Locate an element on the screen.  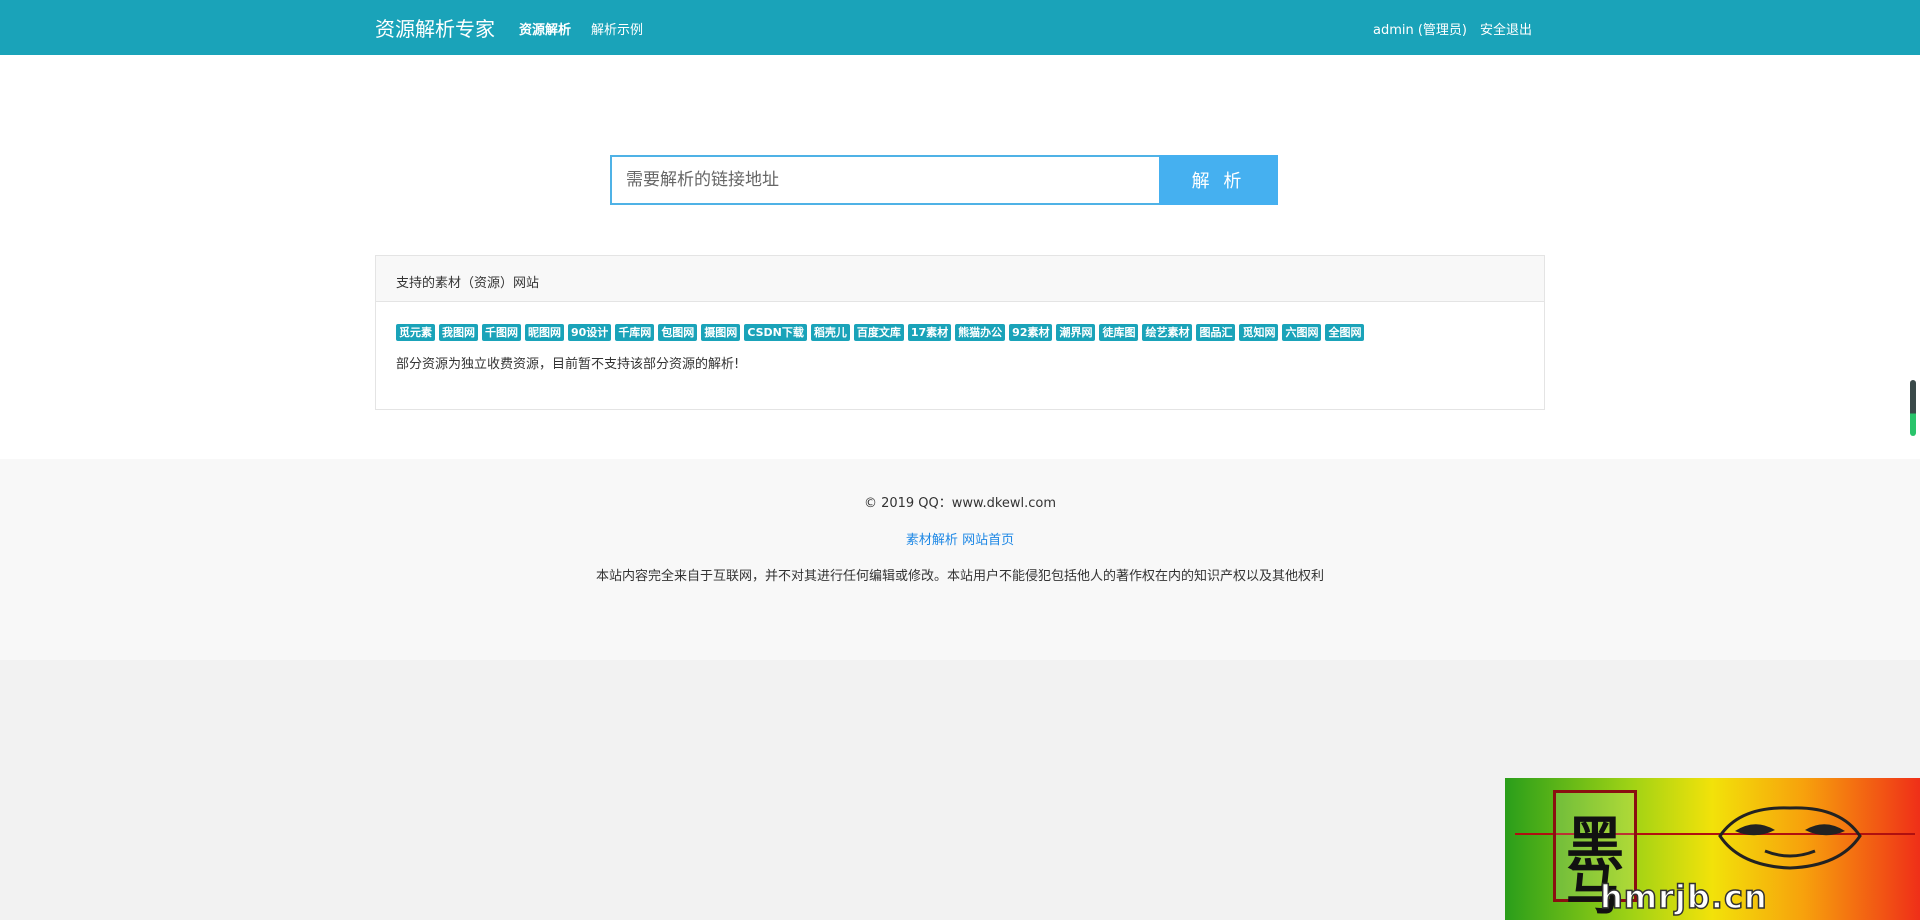
footer-link-material-parse: 素材解析 is located at coordinates (932, 540).